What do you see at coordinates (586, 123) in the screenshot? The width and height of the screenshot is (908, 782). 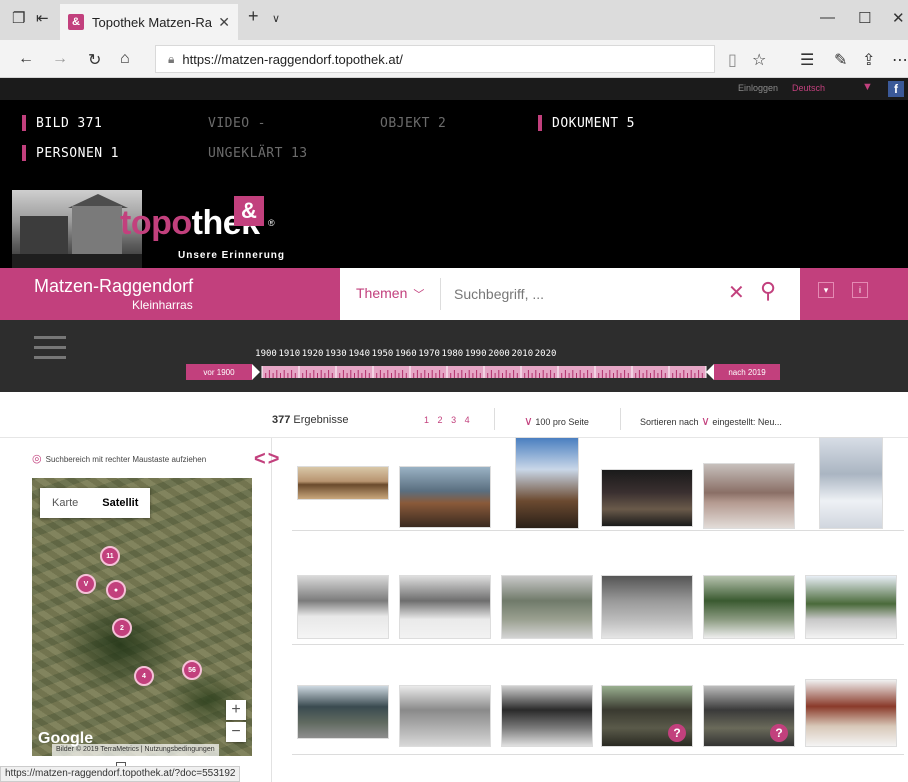 I see `count-dokument: DOKUMENT 5` at bounding box center [586, 123].